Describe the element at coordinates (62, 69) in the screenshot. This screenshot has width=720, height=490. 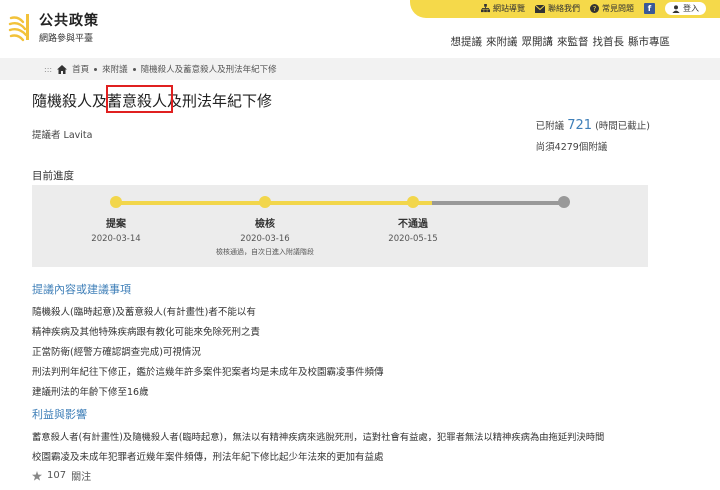
I see `home-icon` at that location.